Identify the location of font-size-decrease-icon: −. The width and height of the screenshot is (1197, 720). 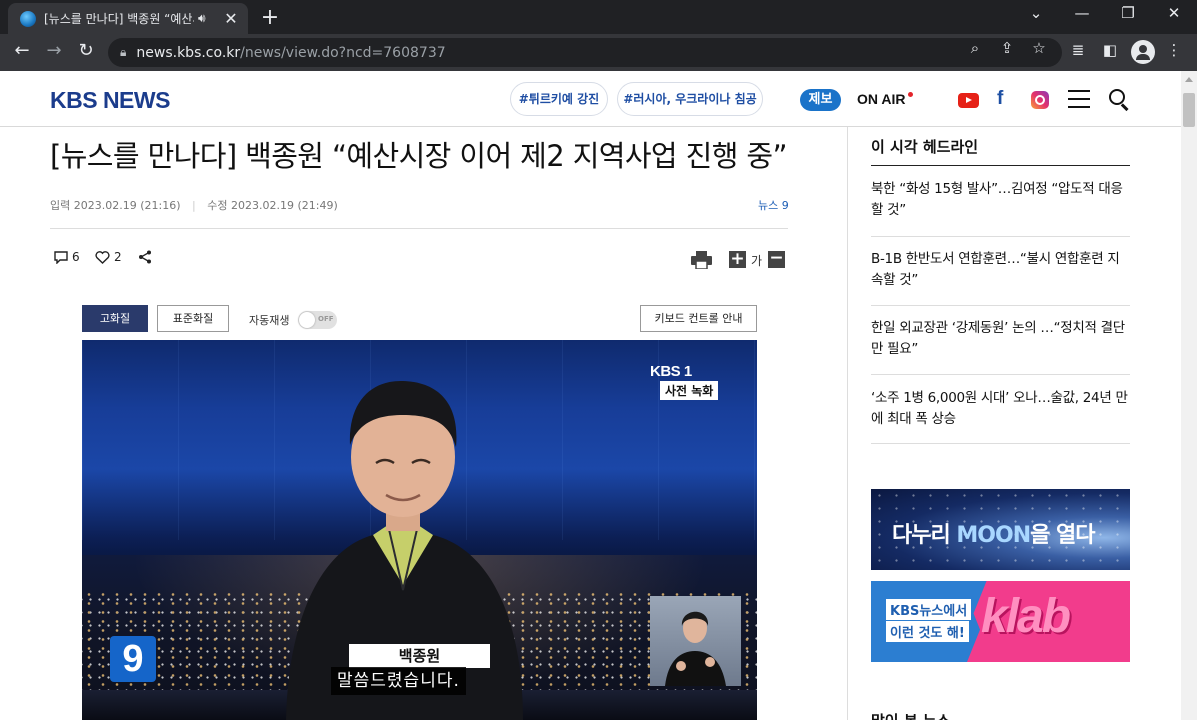
(776, 259).